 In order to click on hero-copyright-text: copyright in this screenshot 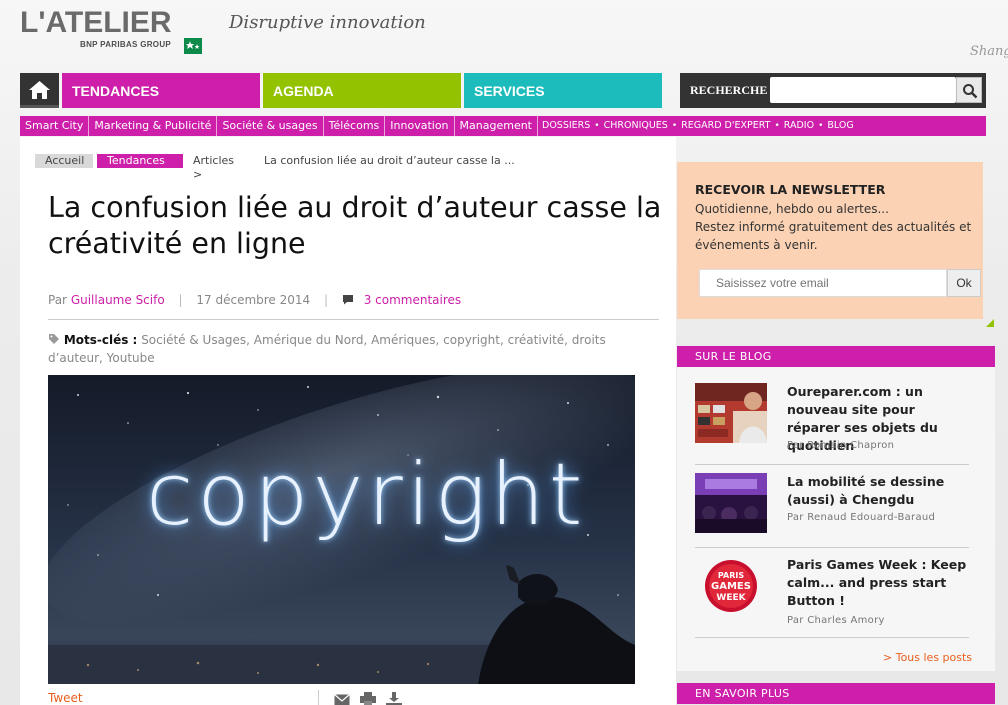, I will do `click(366, 495)`.